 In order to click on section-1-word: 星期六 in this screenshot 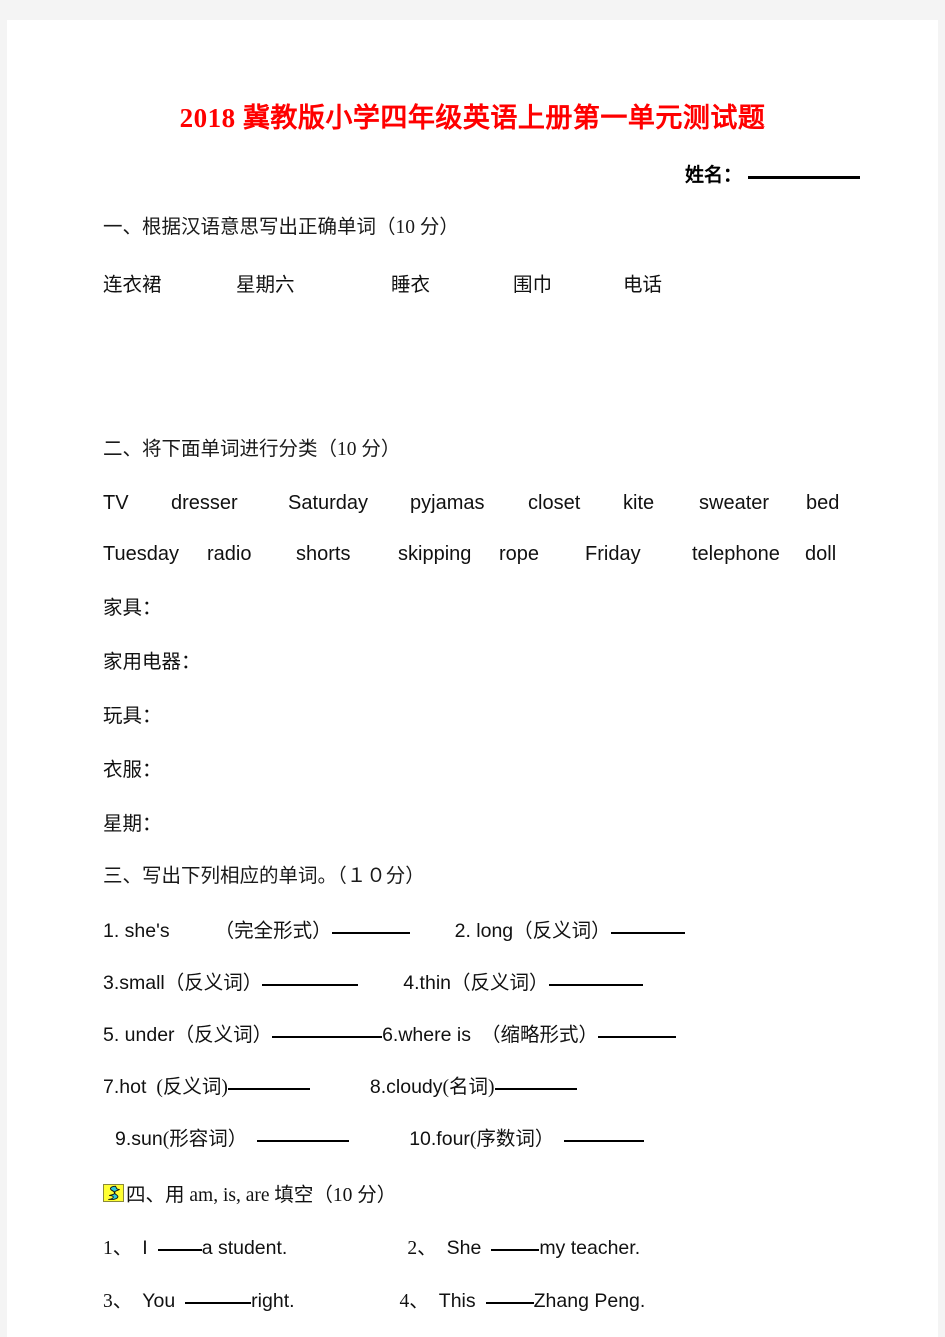, I will do `click(265, 285)`.